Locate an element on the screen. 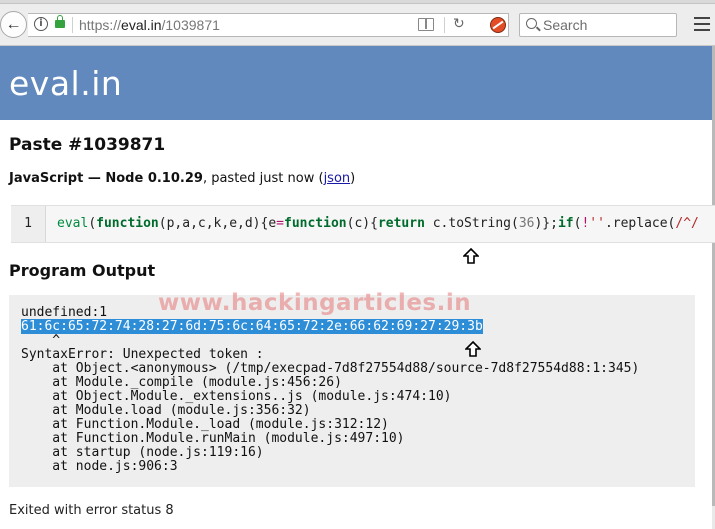  url-separator is located at coordinates (72, 25).